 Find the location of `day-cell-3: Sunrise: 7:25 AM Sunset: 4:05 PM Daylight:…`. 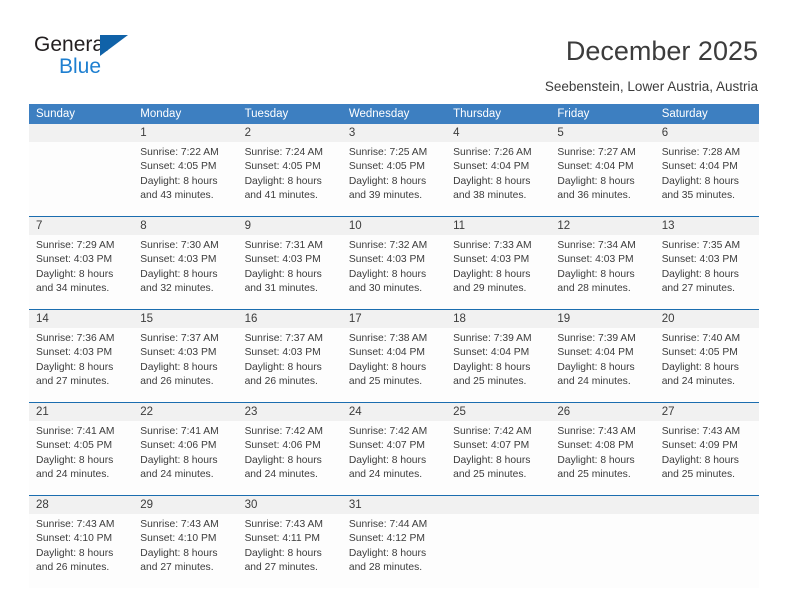

day-cell-3: Sunrise: 7:25 AM Sunset: 4:05 PM Daylight:… is located at coordinates (394, 179).